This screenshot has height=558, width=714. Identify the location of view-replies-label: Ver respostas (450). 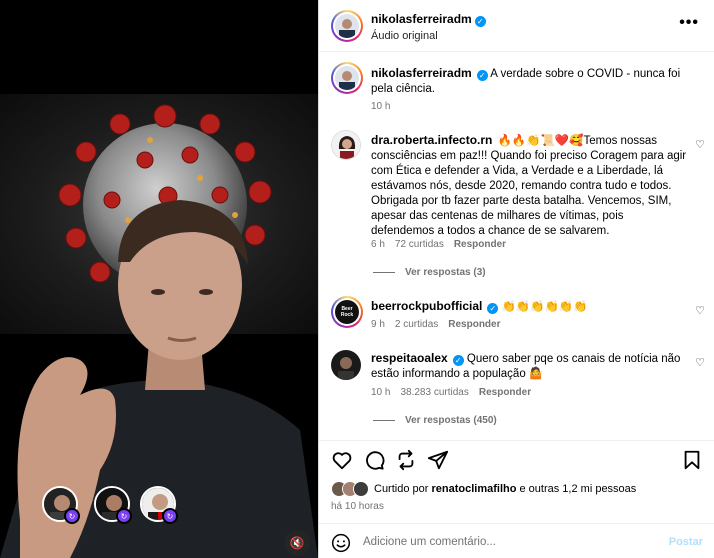
(451, 420).